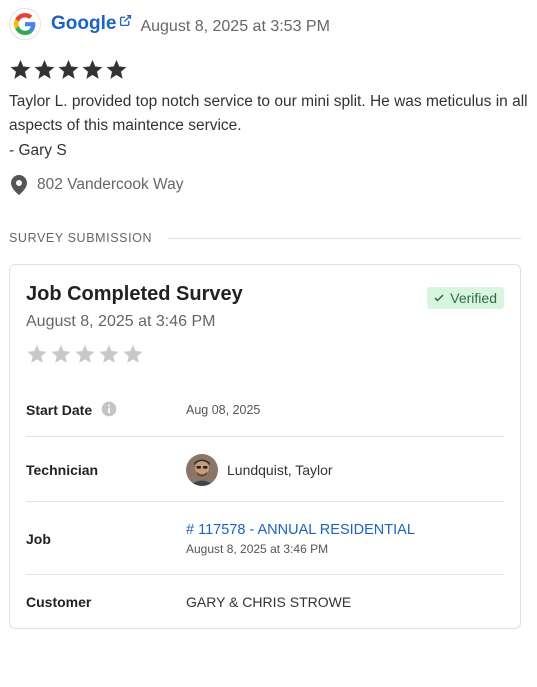 Image resolution: width=537 pixels, height=687 pixels. What do you see at coordinates (439, 298) in the screenshot?
I see `check-icon` at bounding box center [439, 298].